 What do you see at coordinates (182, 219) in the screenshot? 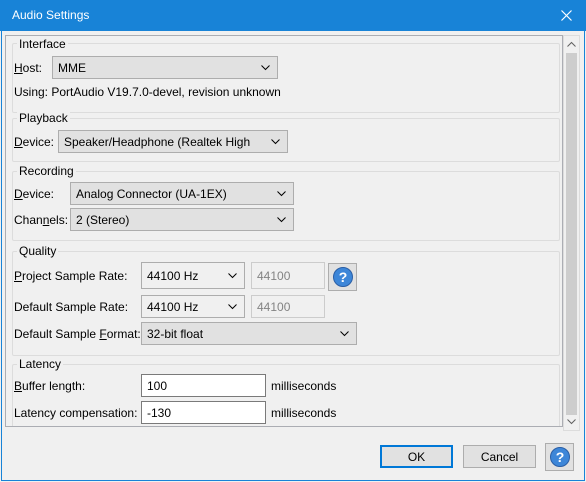
I see `channels-dropdown: 2 (Stereo)` at bounding box center [182, 219].